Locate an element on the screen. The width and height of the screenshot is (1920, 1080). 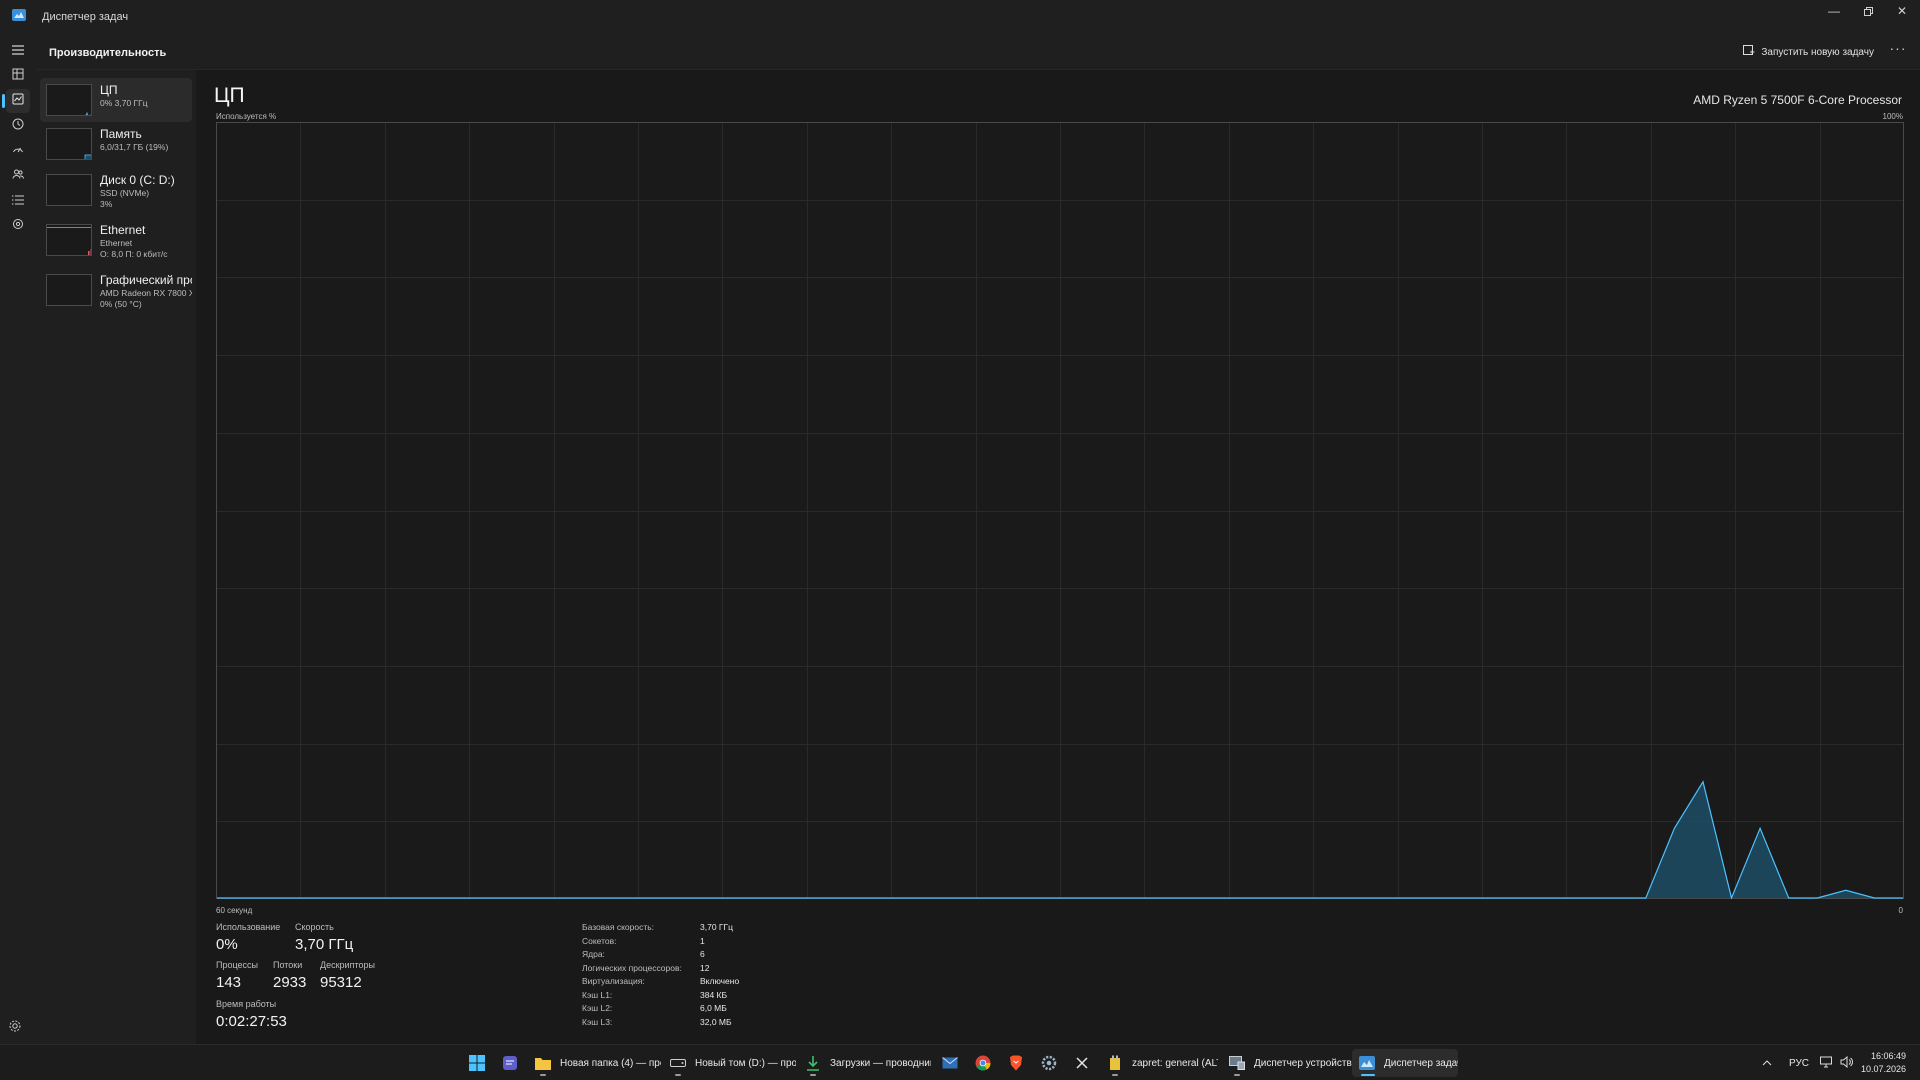
settings-button is located at coordinates (18, 1029).